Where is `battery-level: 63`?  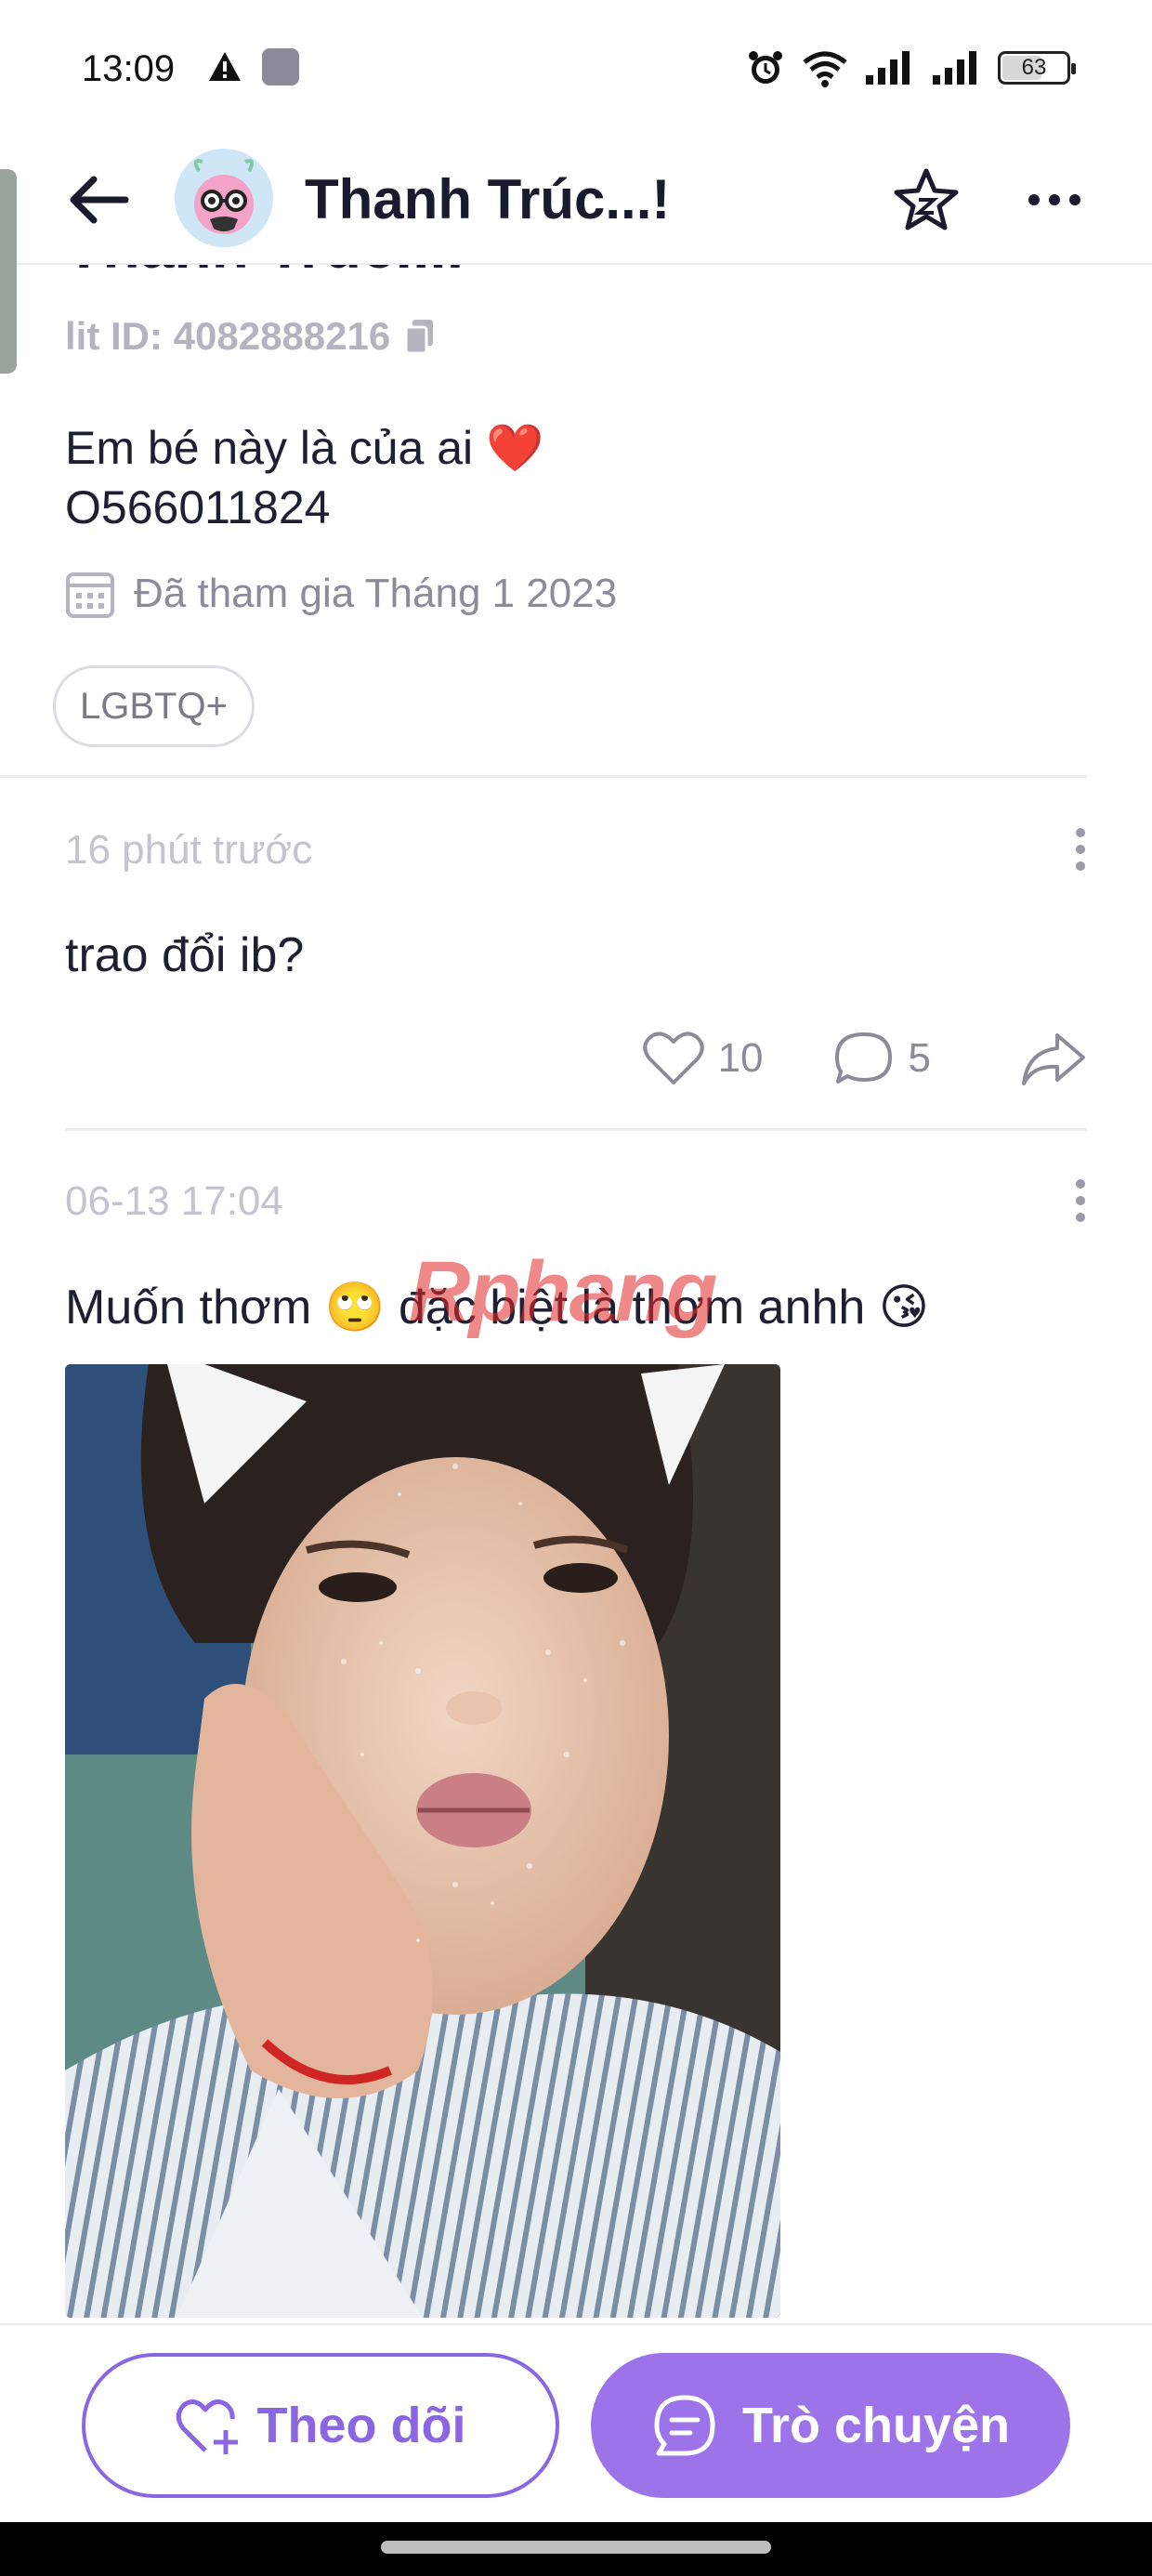
battery-level: 63 is located at coordinates (1034, 67).